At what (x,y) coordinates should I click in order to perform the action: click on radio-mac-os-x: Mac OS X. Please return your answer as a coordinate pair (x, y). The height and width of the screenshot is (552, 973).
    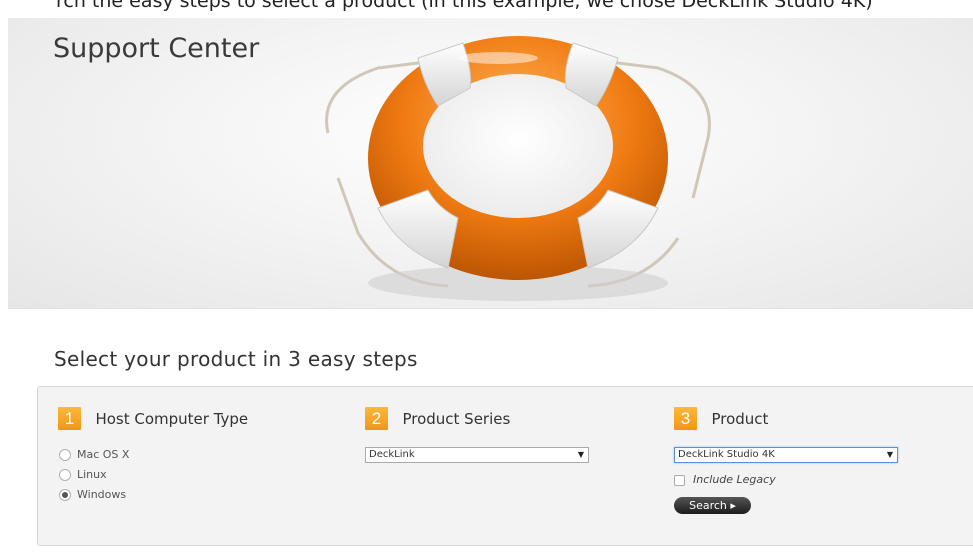
    Looking at the image, I should click on (94, 454).